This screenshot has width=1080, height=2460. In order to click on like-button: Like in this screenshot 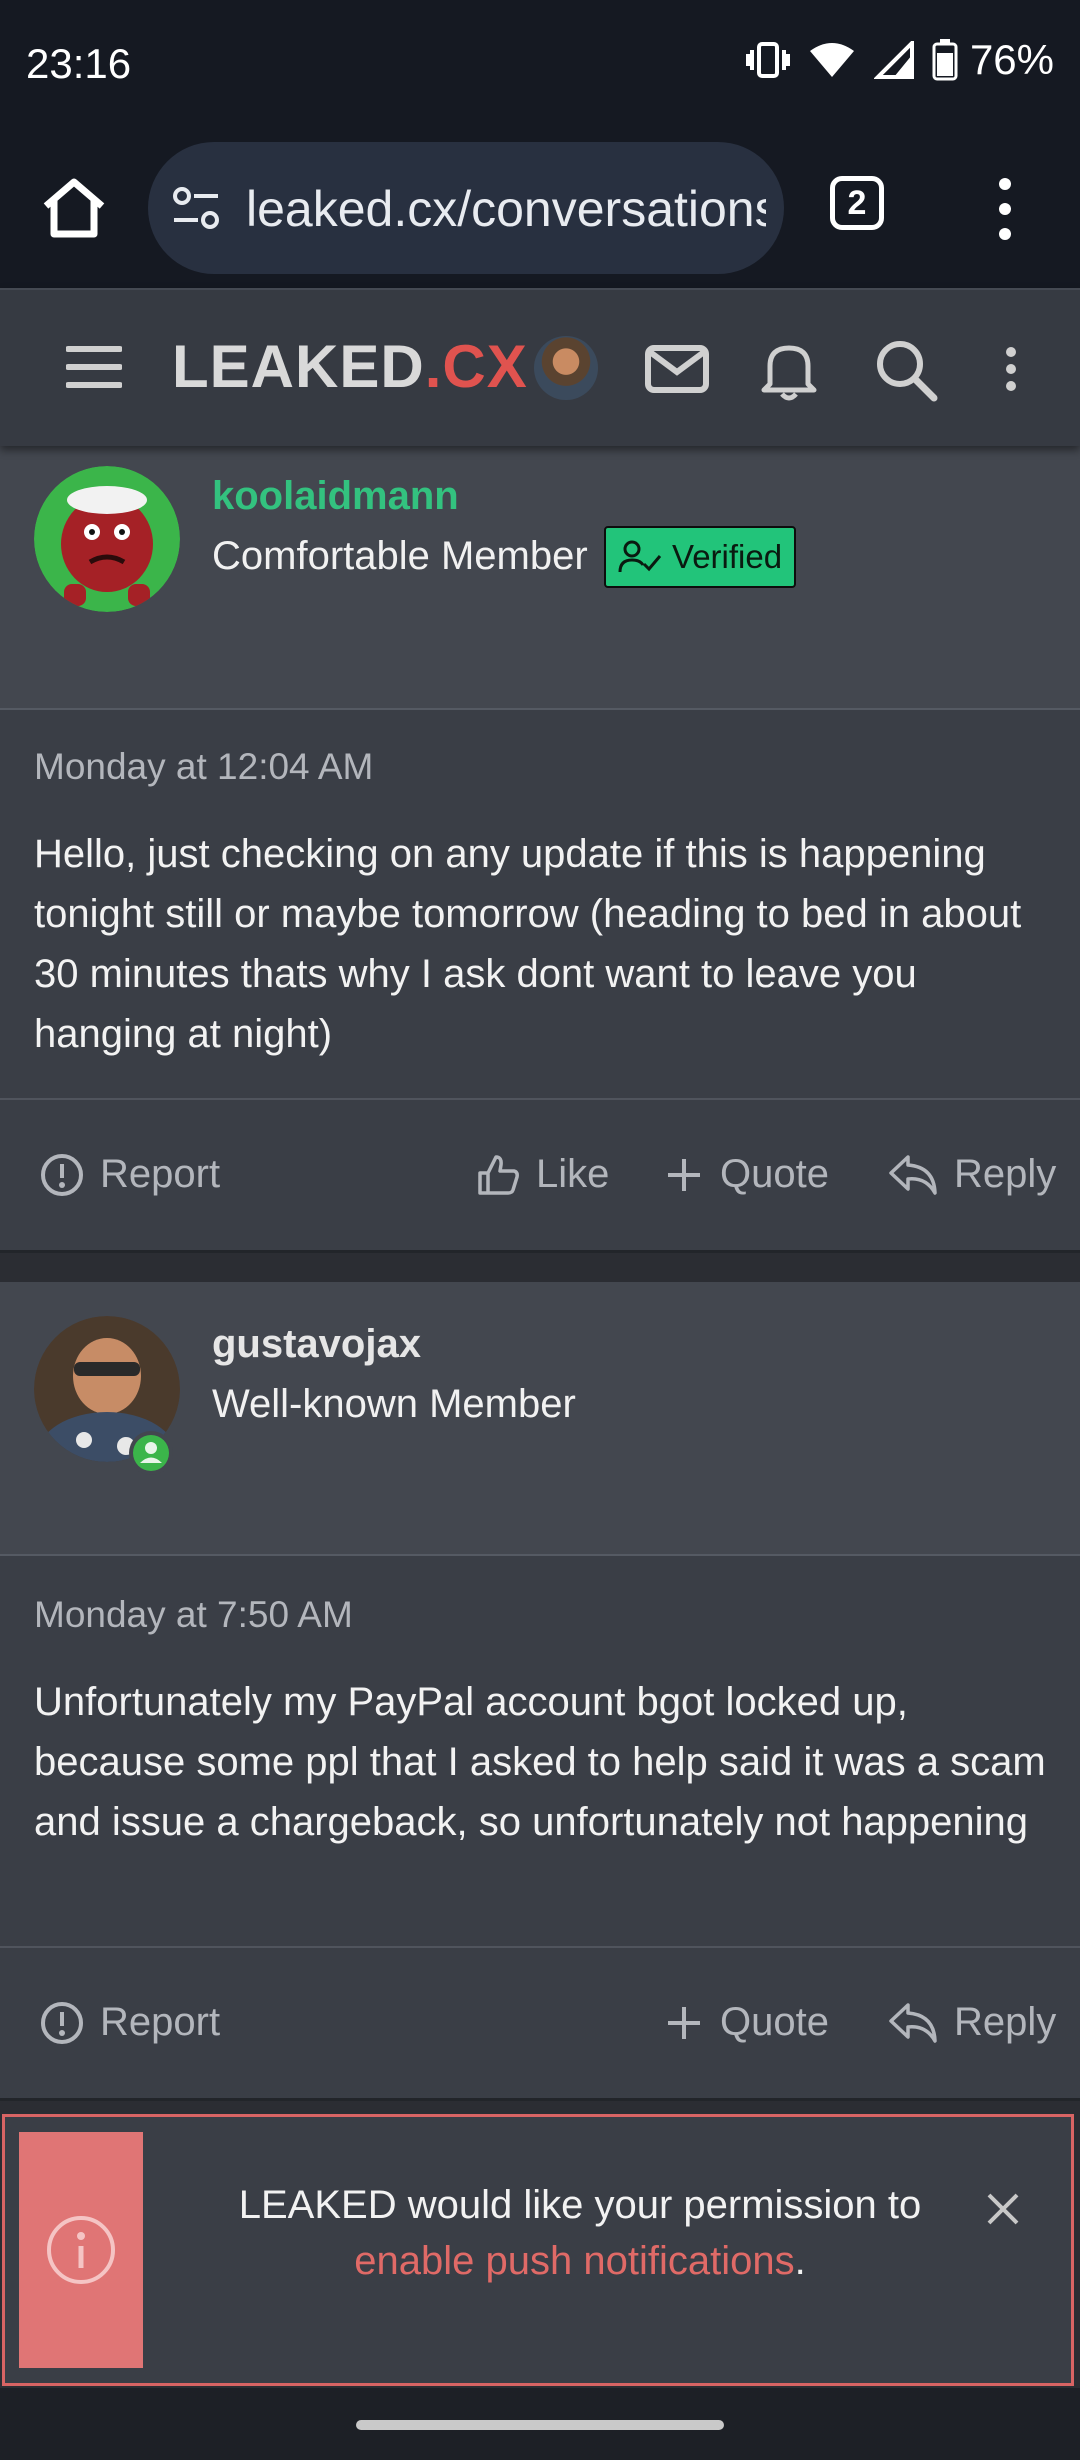, I will do `click(542, 1174)`.